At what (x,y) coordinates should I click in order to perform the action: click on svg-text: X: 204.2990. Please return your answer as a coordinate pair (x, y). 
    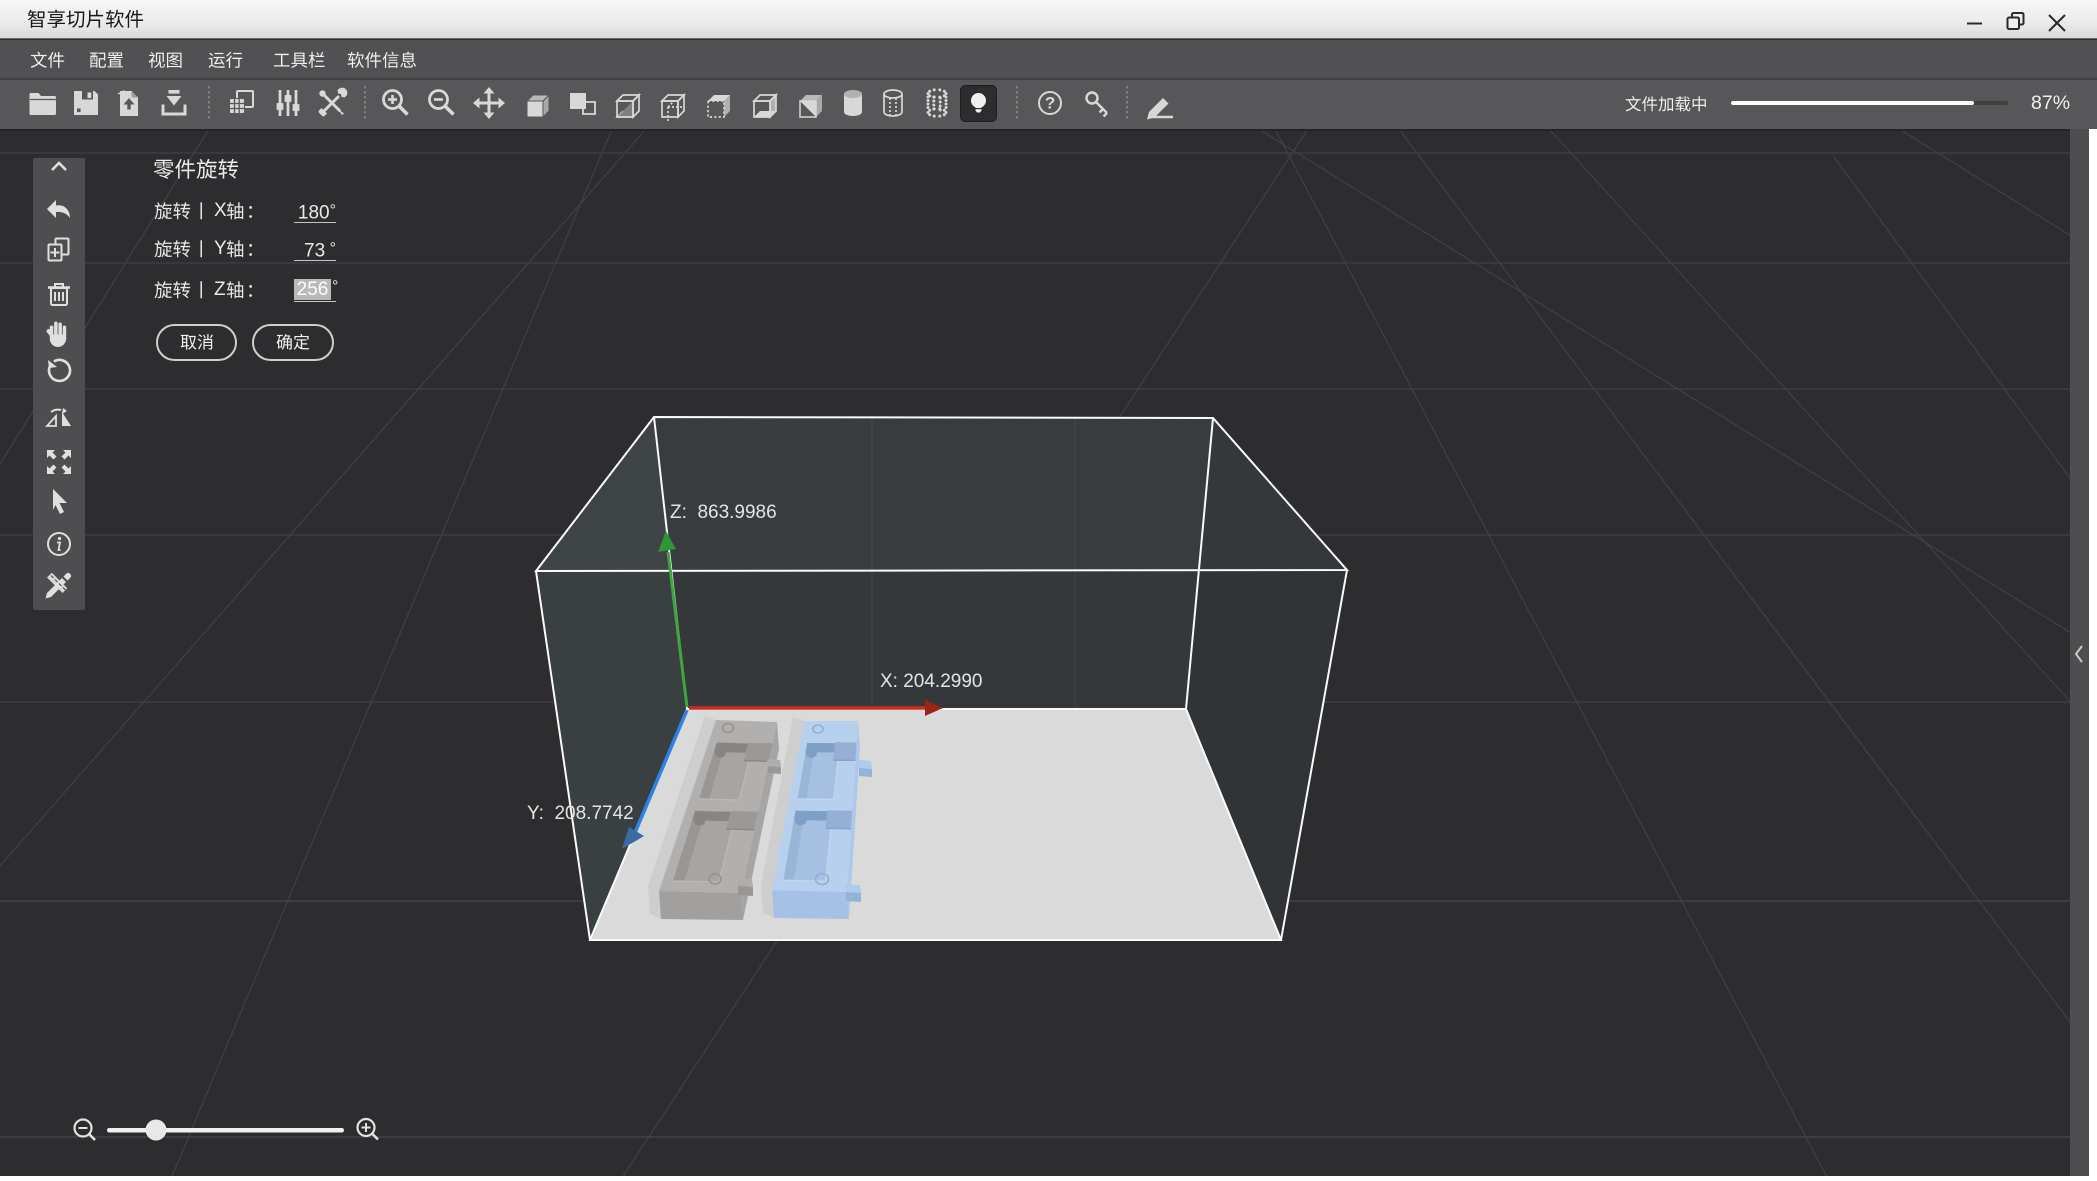
    Looking at the image, I should click on (931, 681).